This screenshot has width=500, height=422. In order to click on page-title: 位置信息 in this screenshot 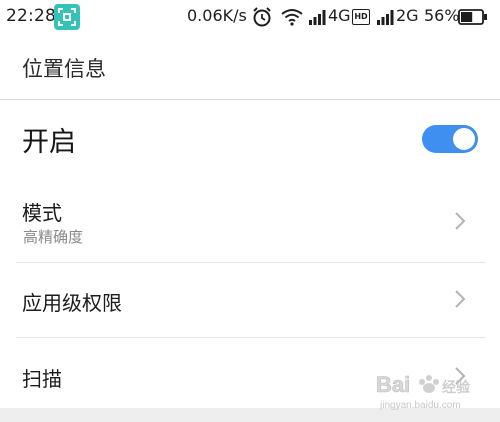, I will do `click(64, 69)`.